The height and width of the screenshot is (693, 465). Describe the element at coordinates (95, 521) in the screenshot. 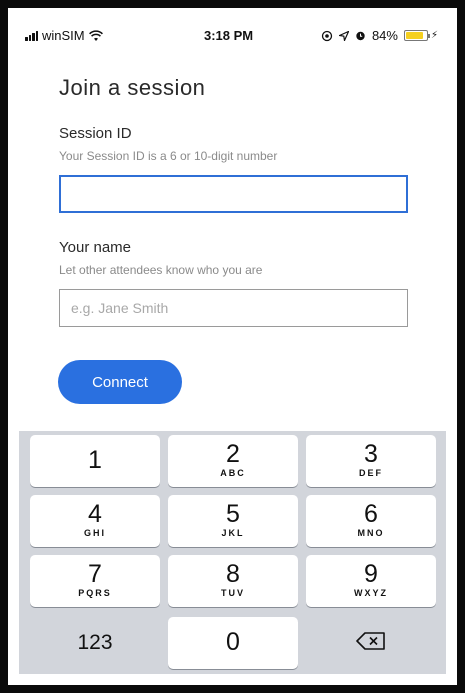

I see `key-4: 4 GHI` at that location.